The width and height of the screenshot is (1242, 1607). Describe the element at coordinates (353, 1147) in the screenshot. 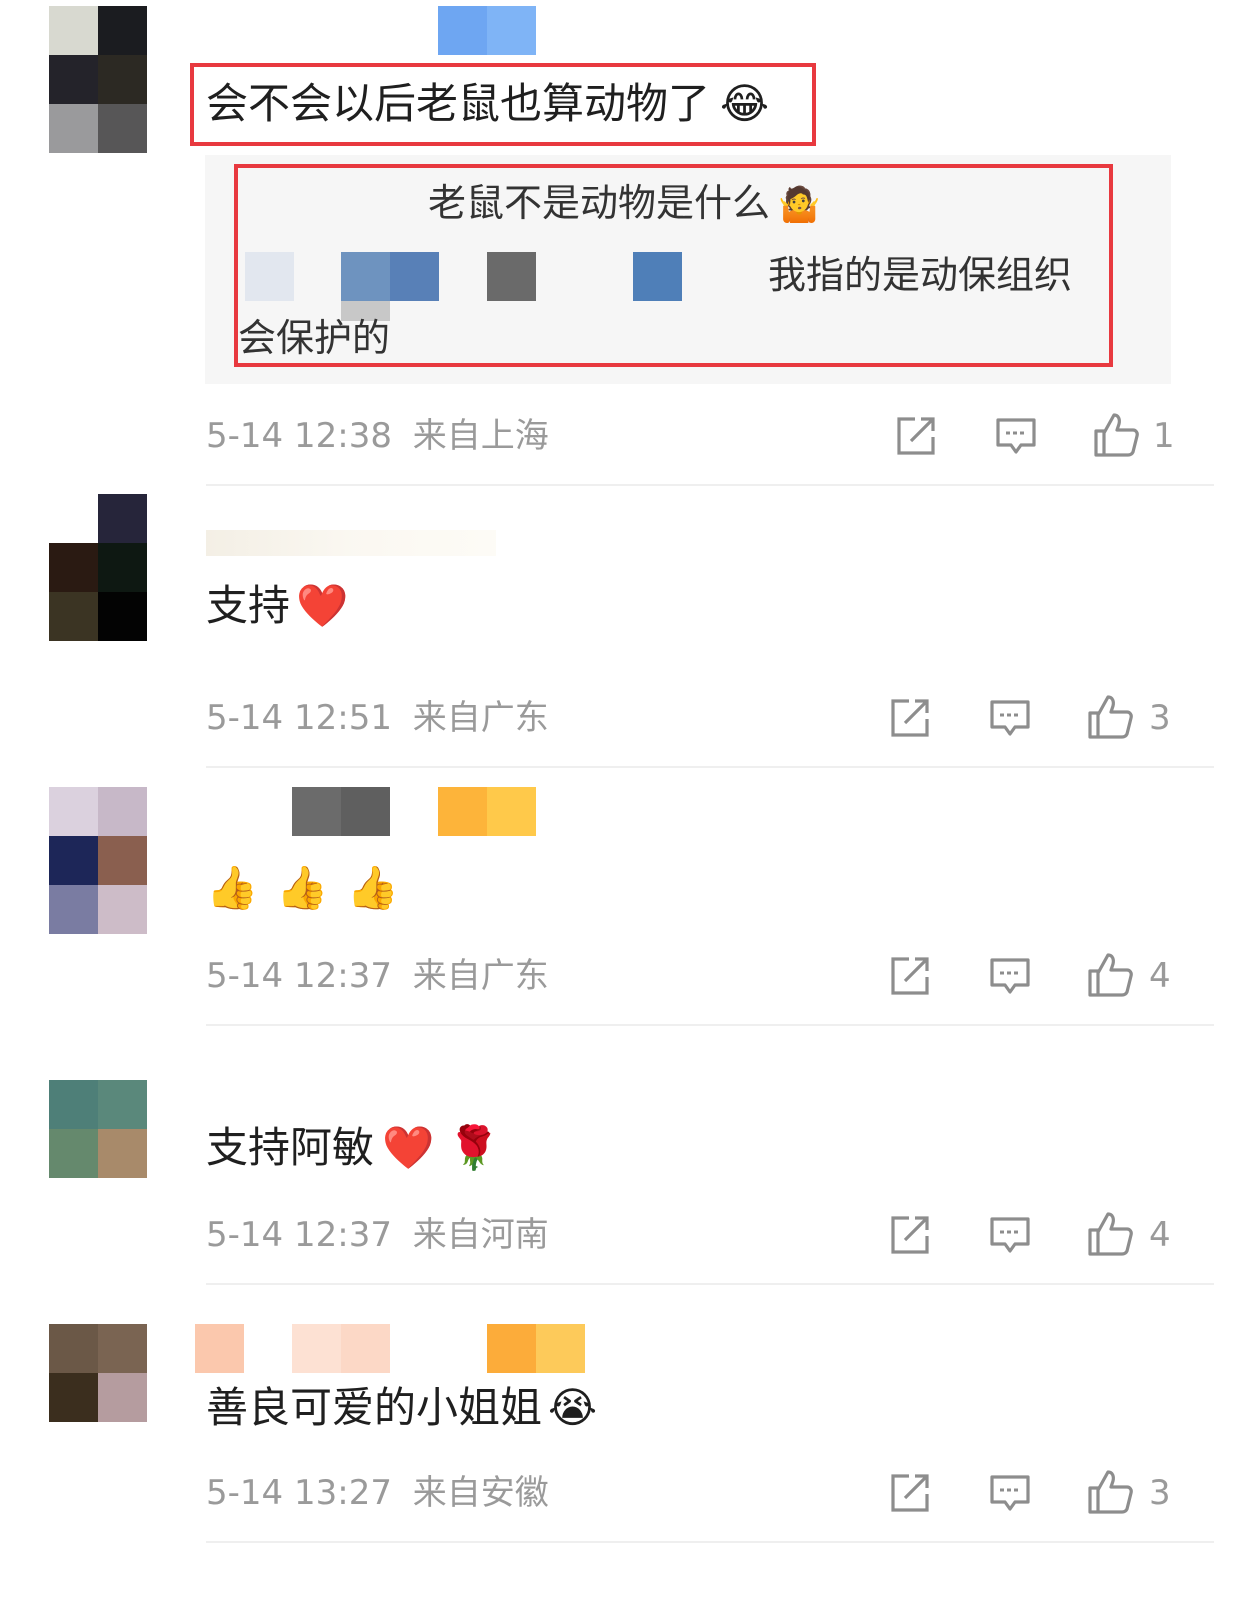

I see `comment-text: 支持阿敏 ❤️ 🌹` at that location.